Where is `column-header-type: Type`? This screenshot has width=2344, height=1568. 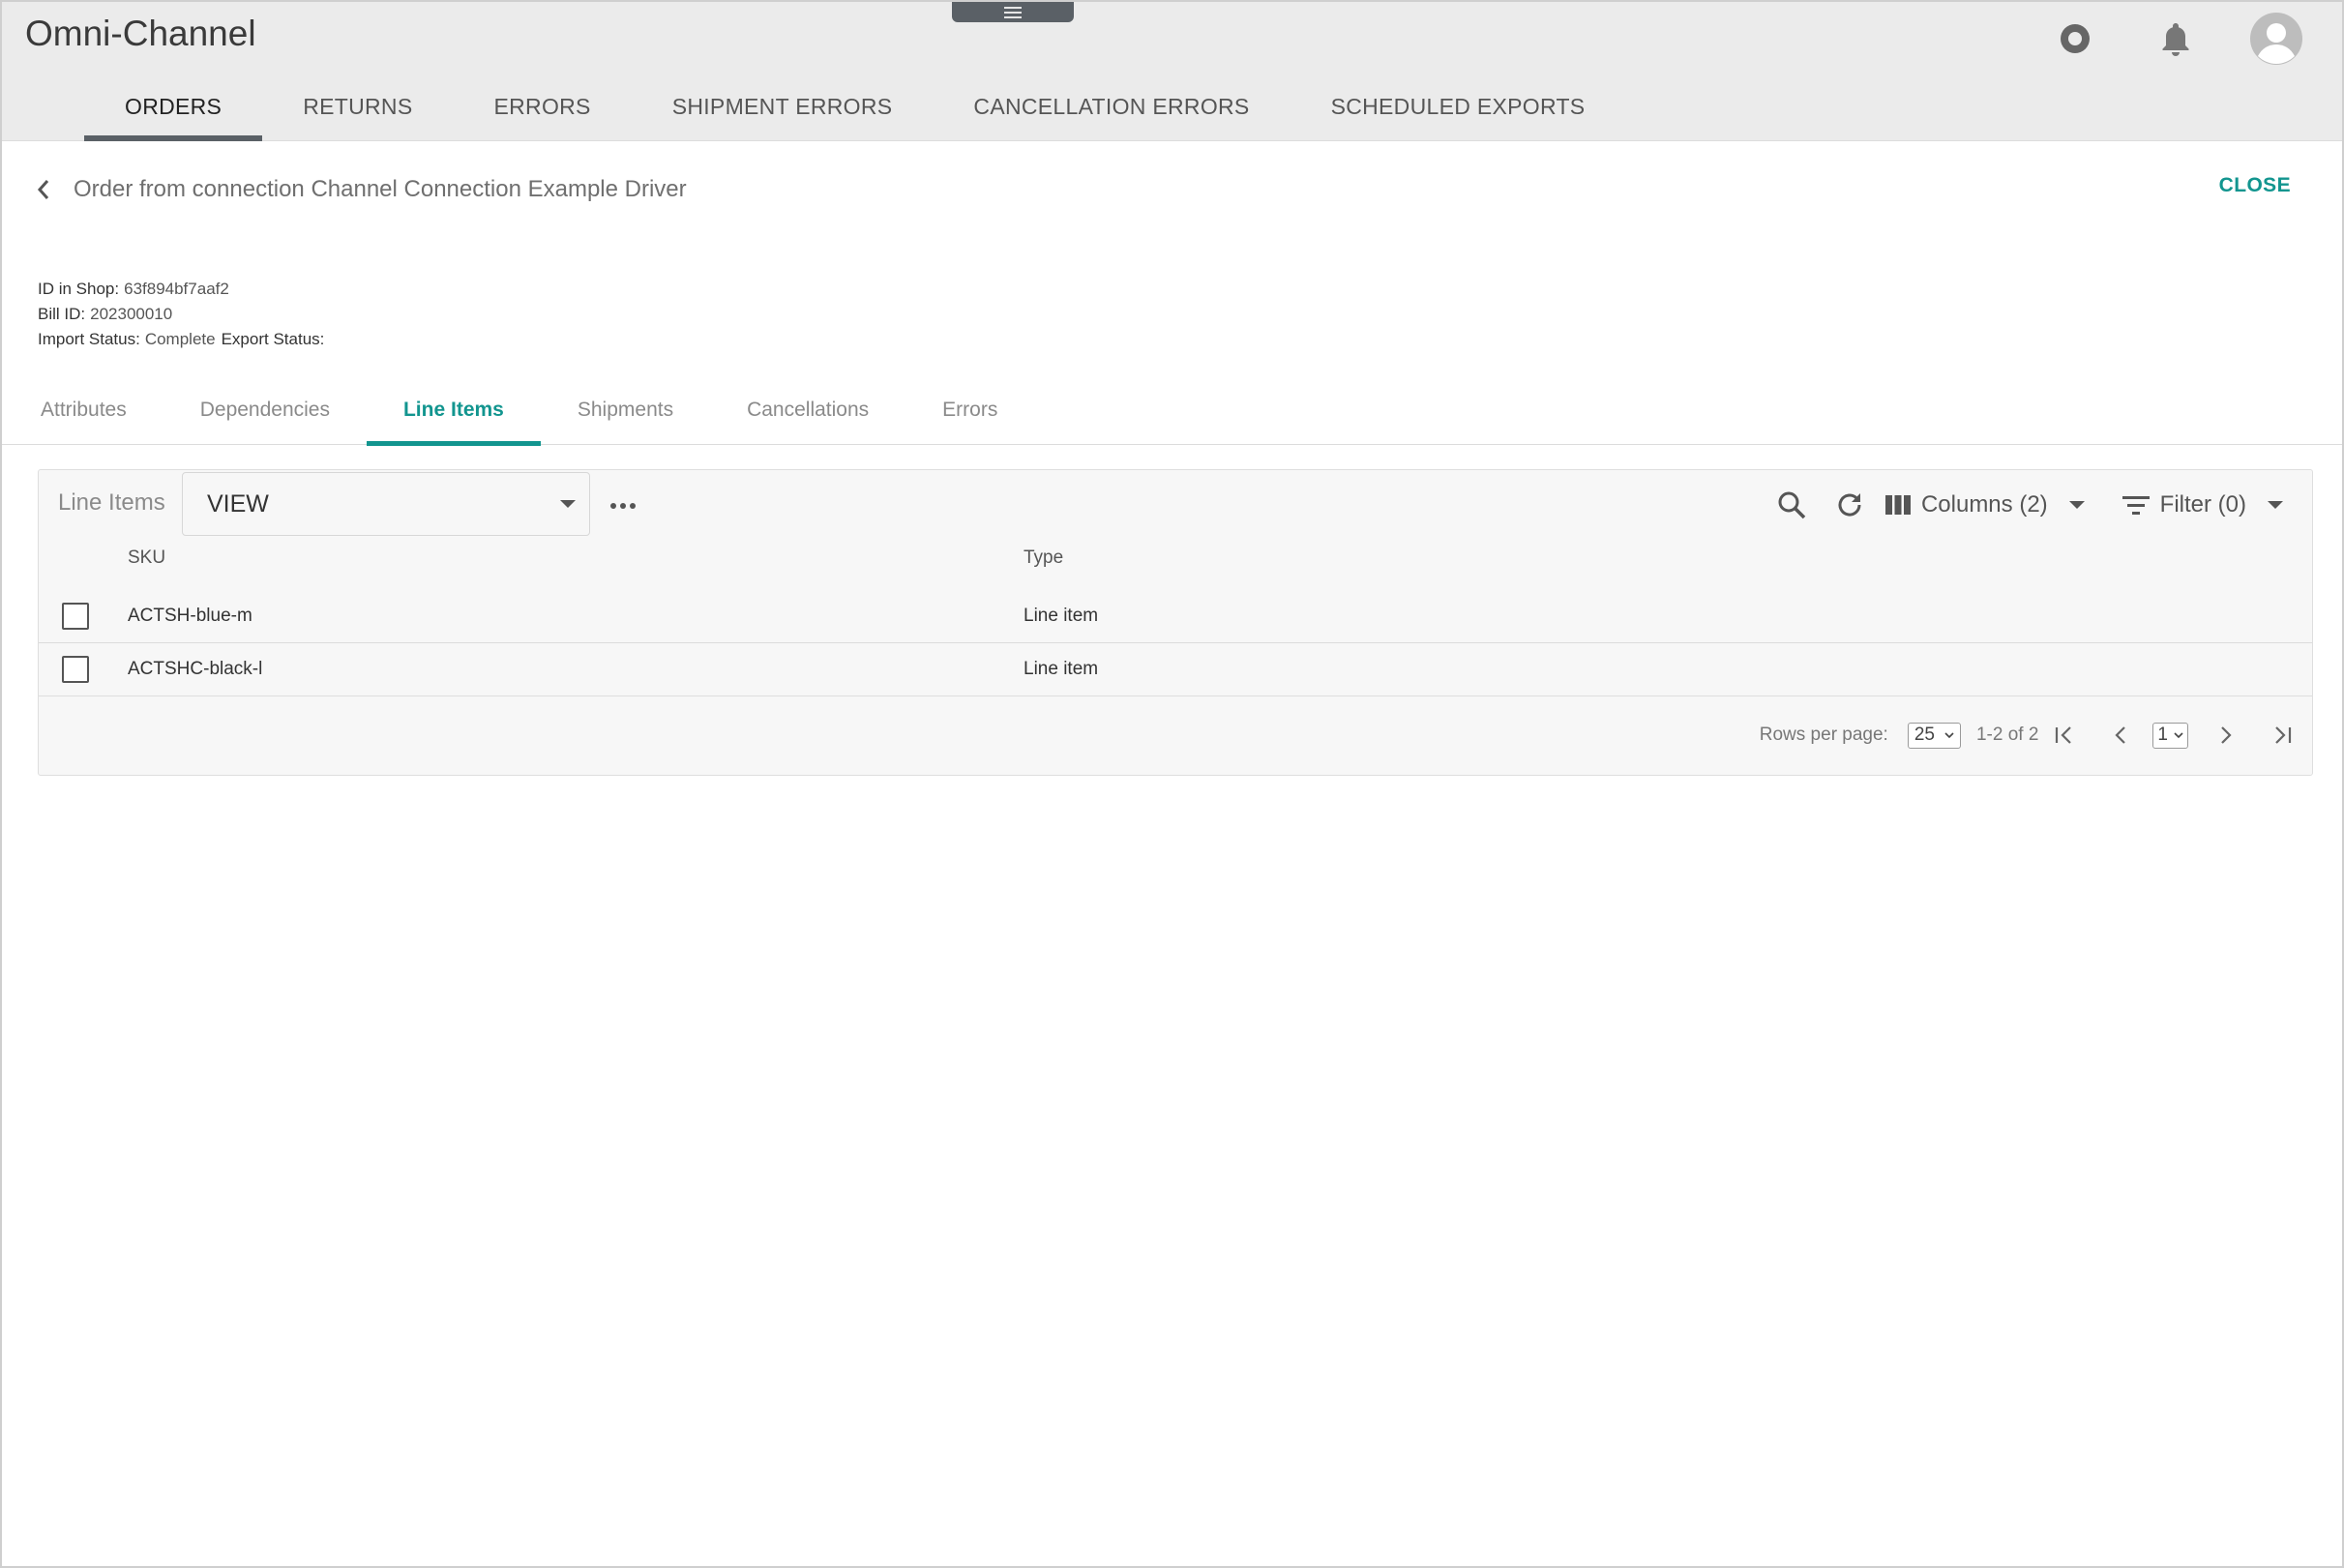 column-header-type: Type is located at coordinates (1043, 558).